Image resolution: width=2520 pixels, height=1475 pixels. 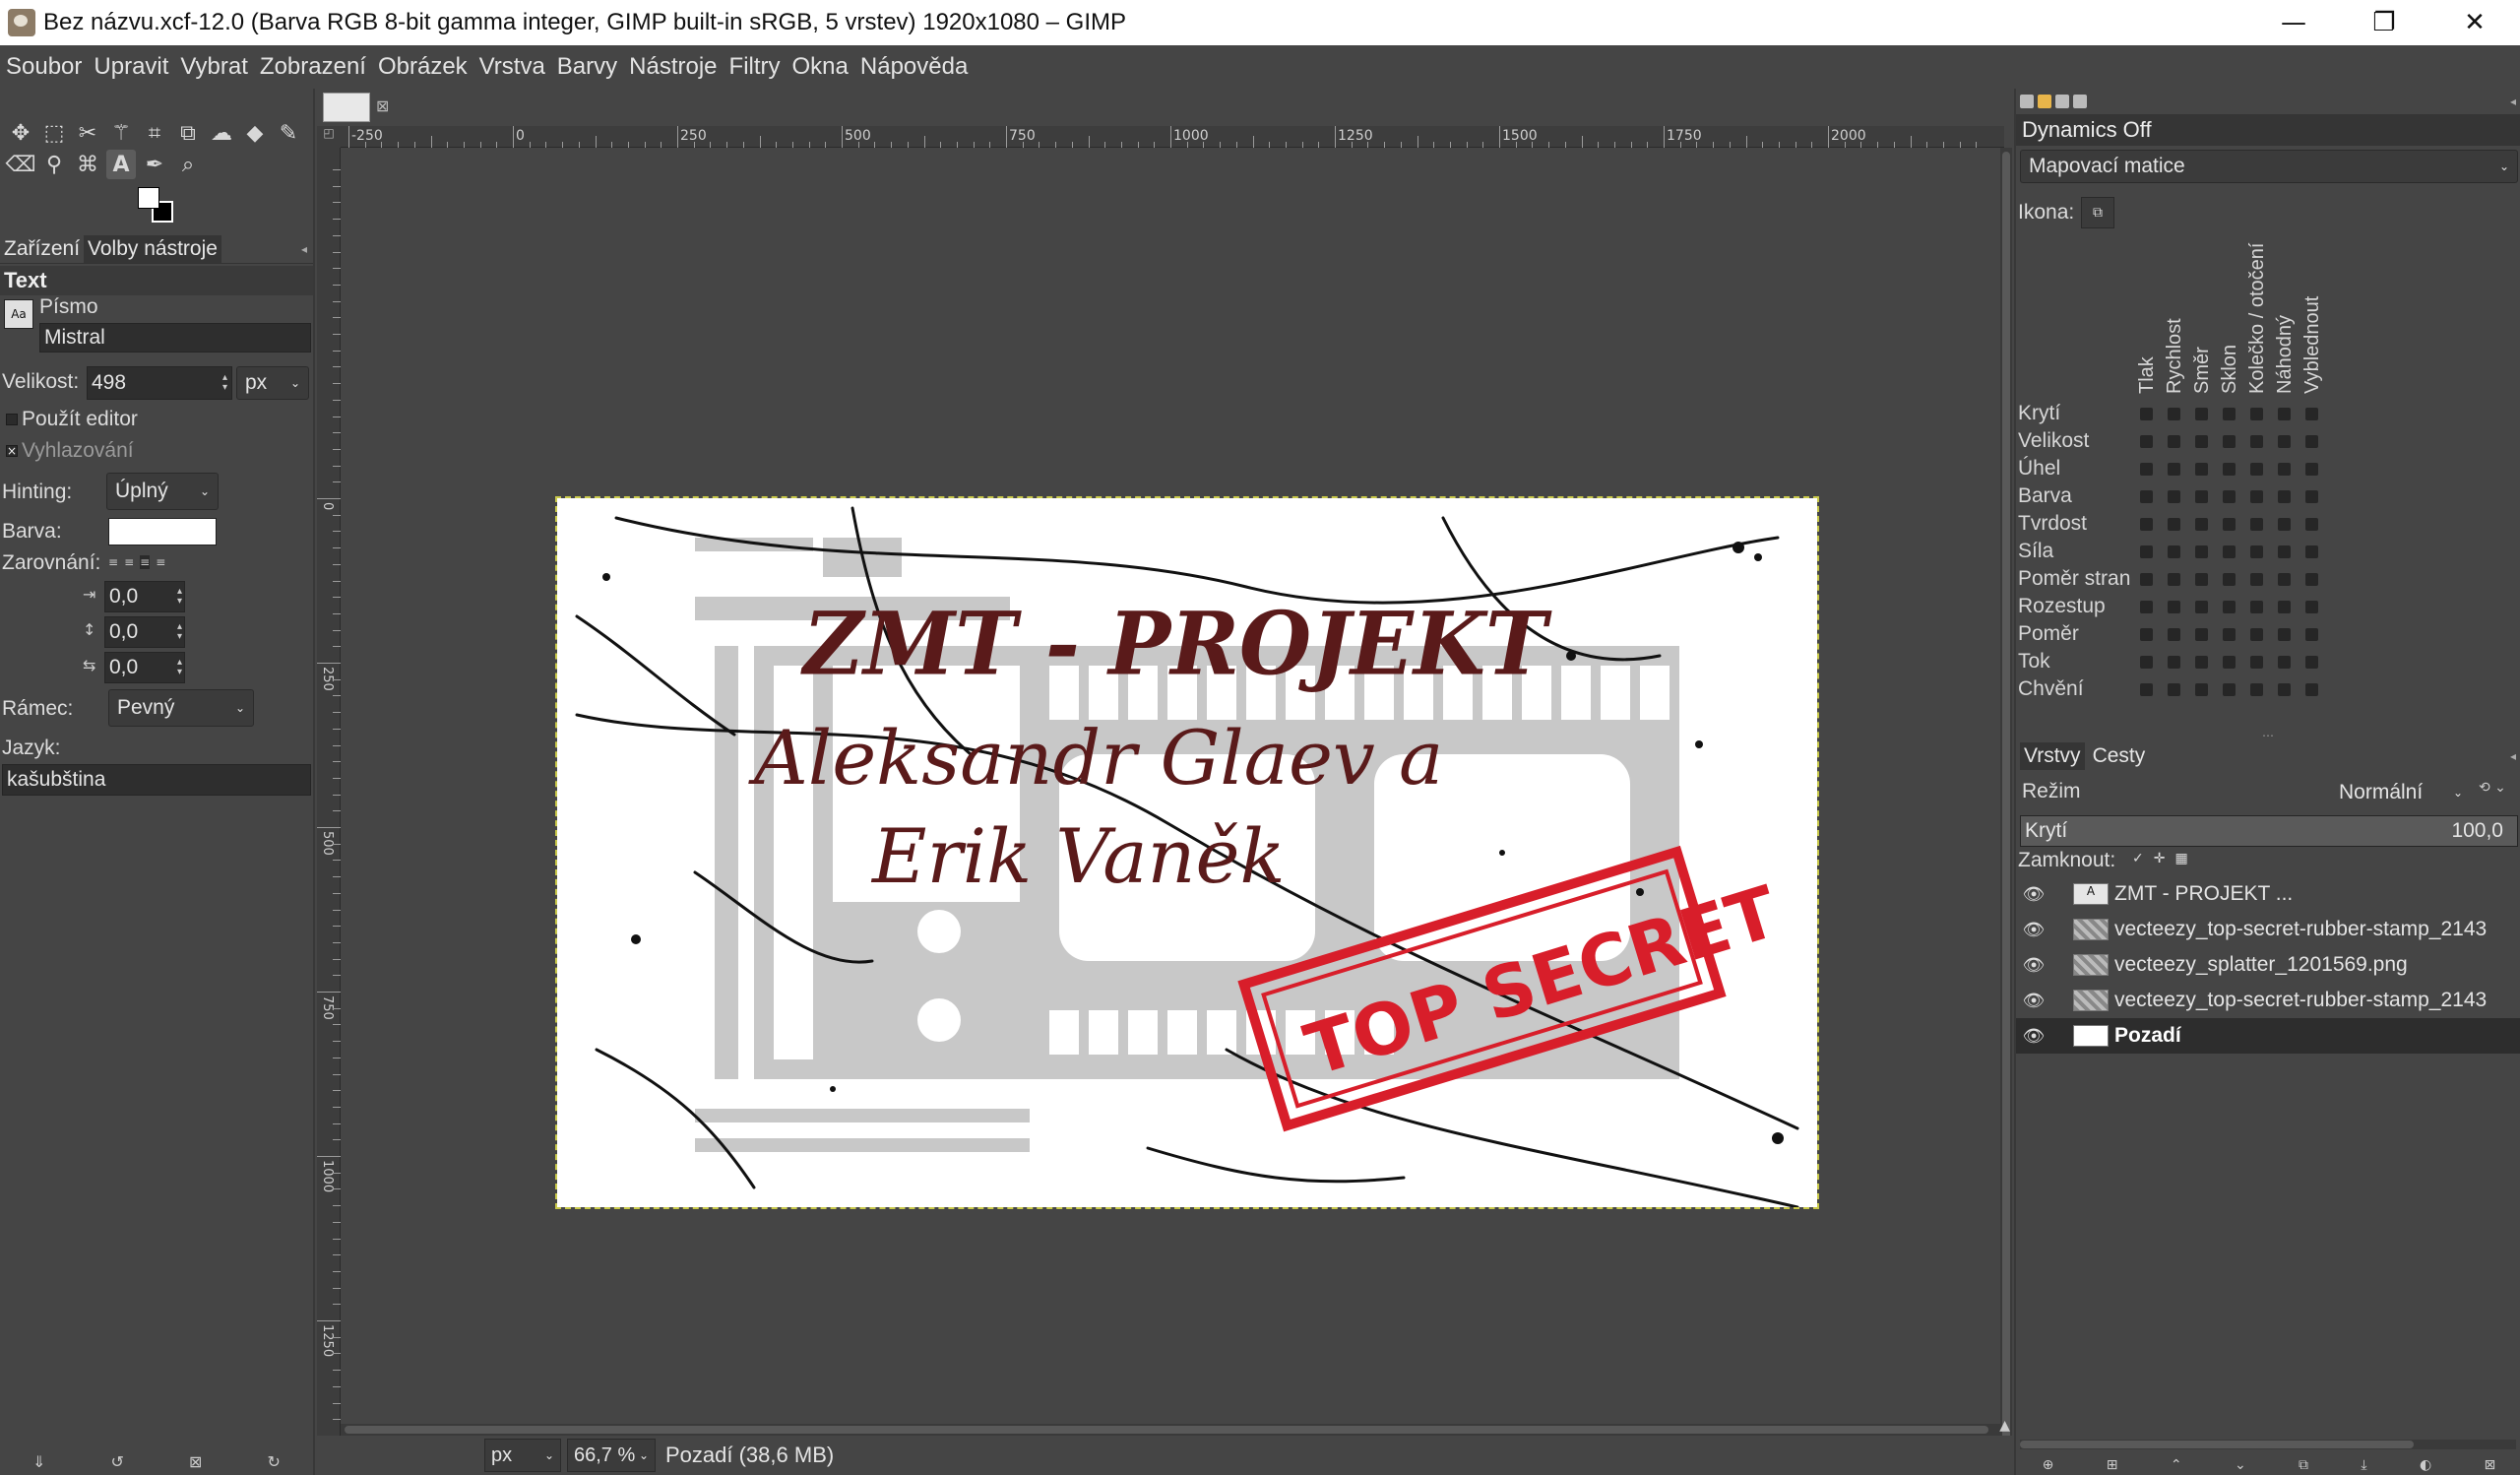 What do you see at coordinates (188, 164) in the screenshot?
I see `zoom-icon: ⌕` at bounding box center [188, 164].